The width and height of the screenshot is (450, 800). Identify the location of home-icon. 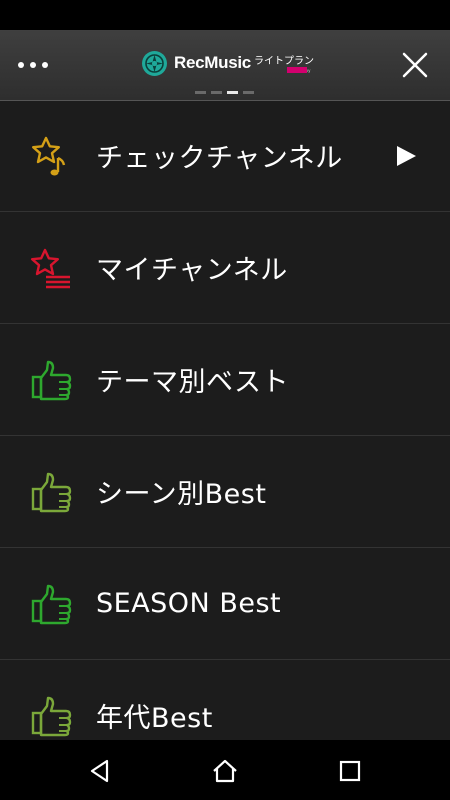
(225, 771).